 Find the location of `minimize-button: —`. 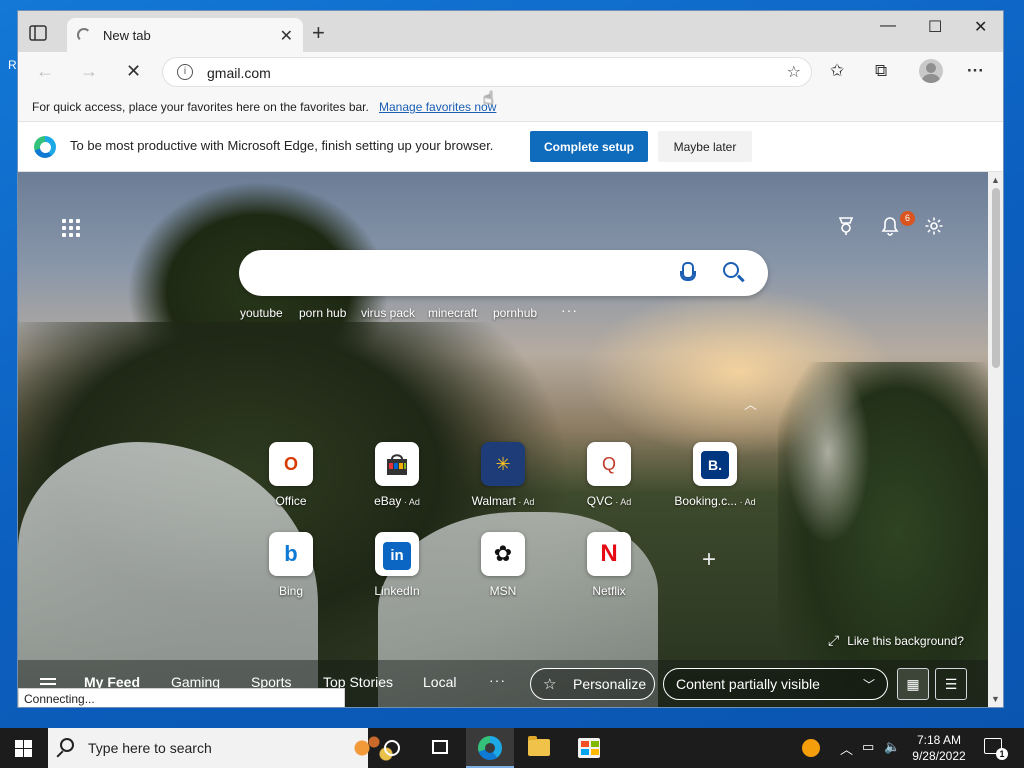

minimize-button: — is located at coordinates (888, 26).